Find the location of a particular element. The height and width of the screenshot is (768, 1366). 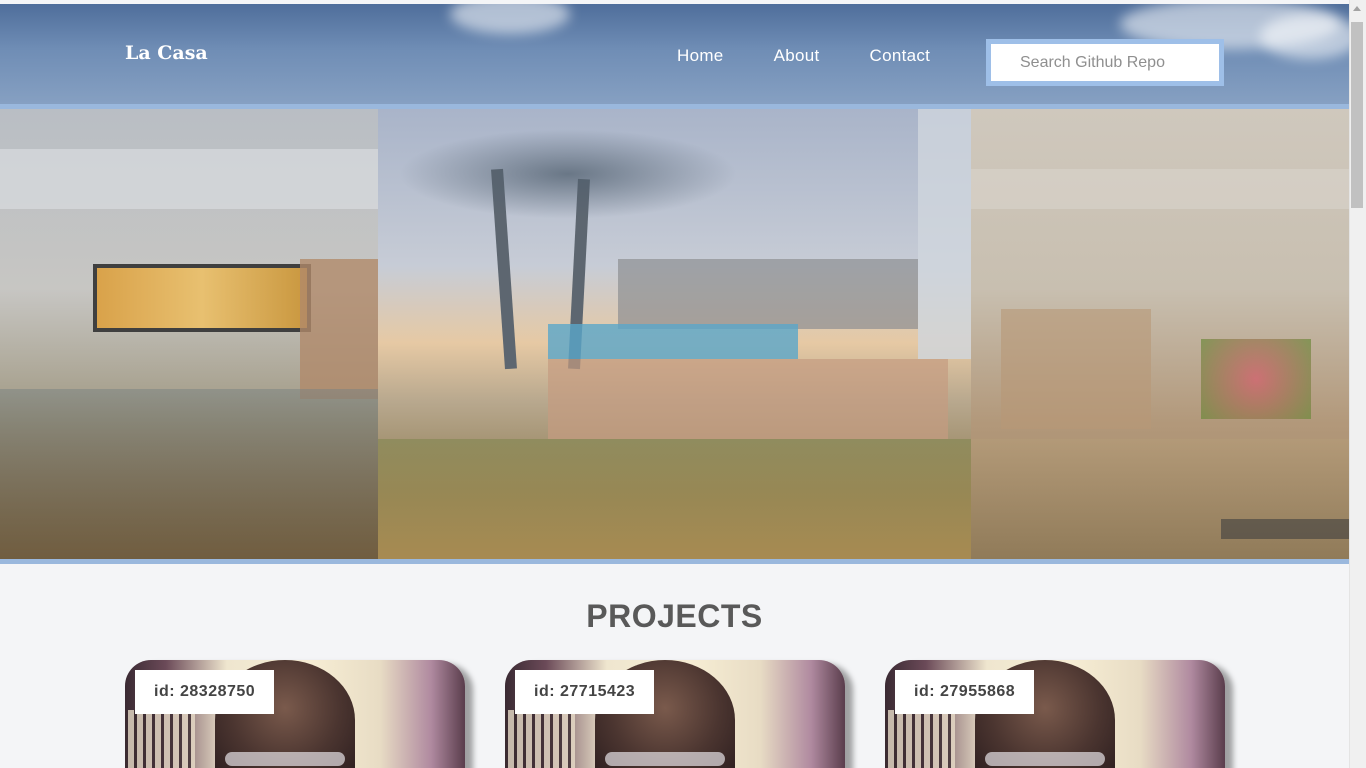

nav-contact: Contact is located at coordinates (900, 56).